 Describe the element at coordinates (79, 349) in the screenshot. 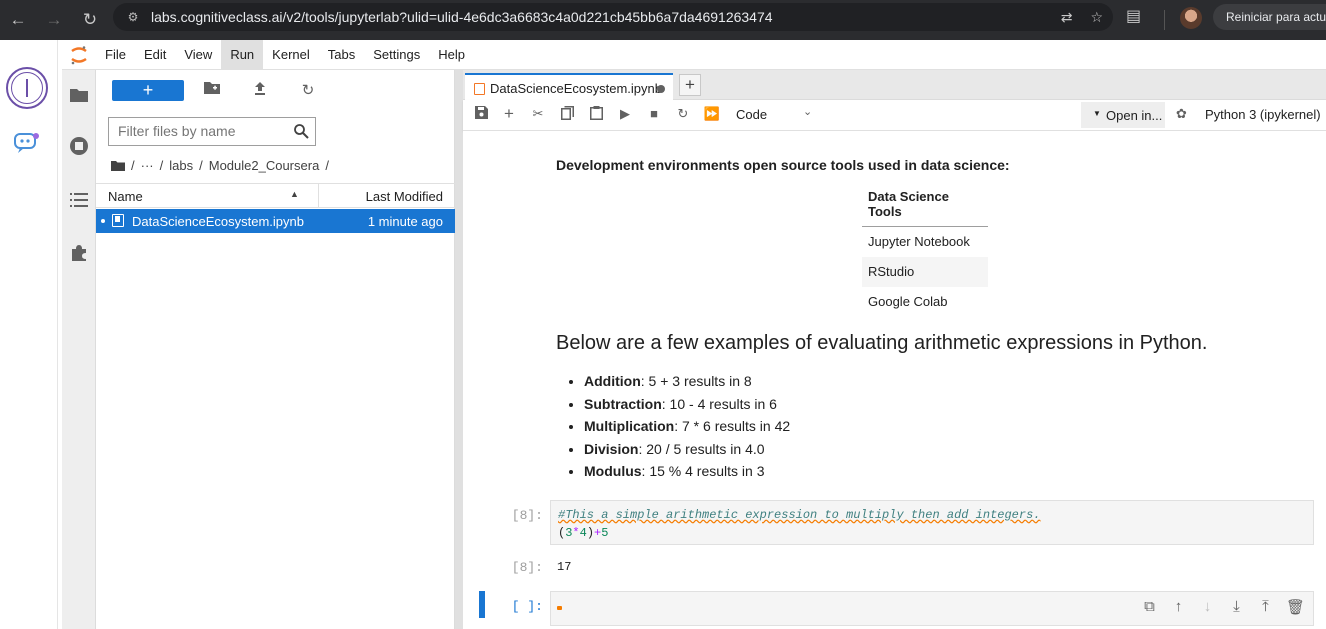

I see `activity-sidebar` at that location.